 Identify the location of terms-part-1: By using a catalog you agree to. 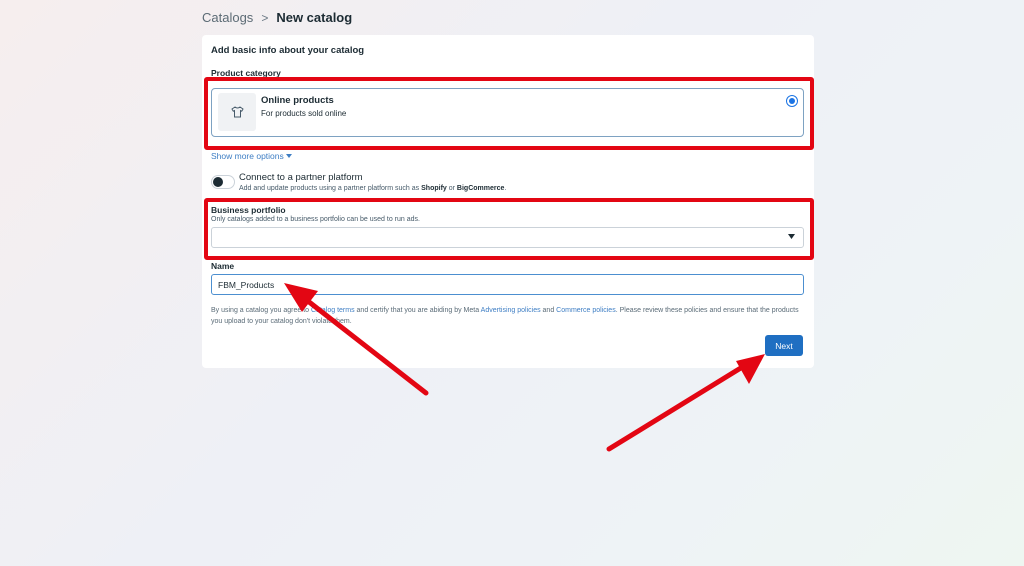
(261, 310).